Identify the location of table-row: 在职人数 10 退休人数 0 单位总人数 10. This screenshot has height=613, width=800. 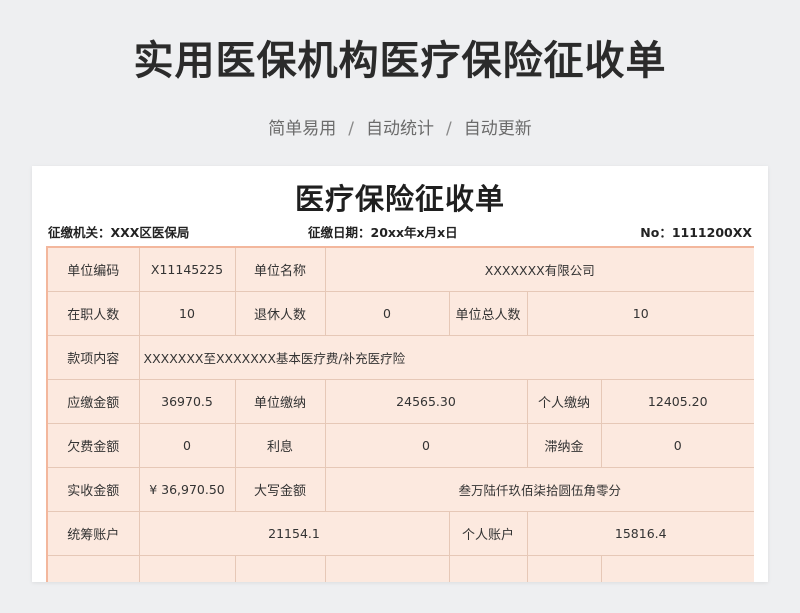
(400, 313).